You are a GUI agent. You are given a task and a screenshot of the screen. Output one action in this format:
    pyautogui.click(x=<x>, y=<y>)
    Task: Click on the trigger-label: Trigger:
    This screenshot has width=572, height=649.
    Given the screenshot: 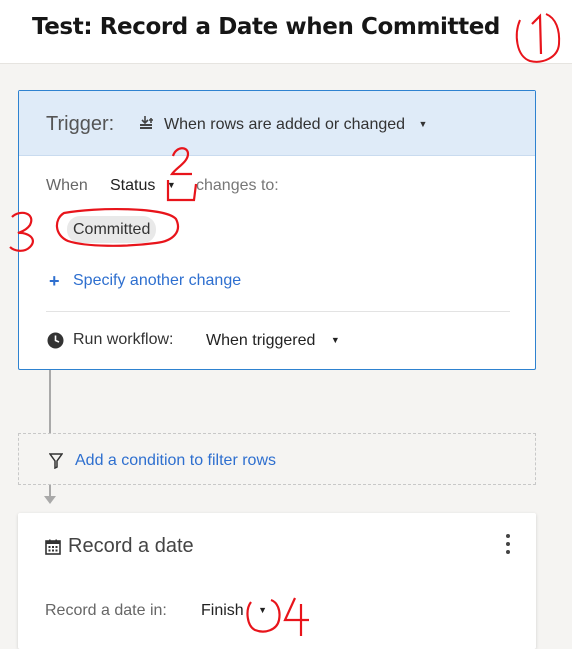 What is the action you would take?
    pyautogui.click(x=80, y=124)
    